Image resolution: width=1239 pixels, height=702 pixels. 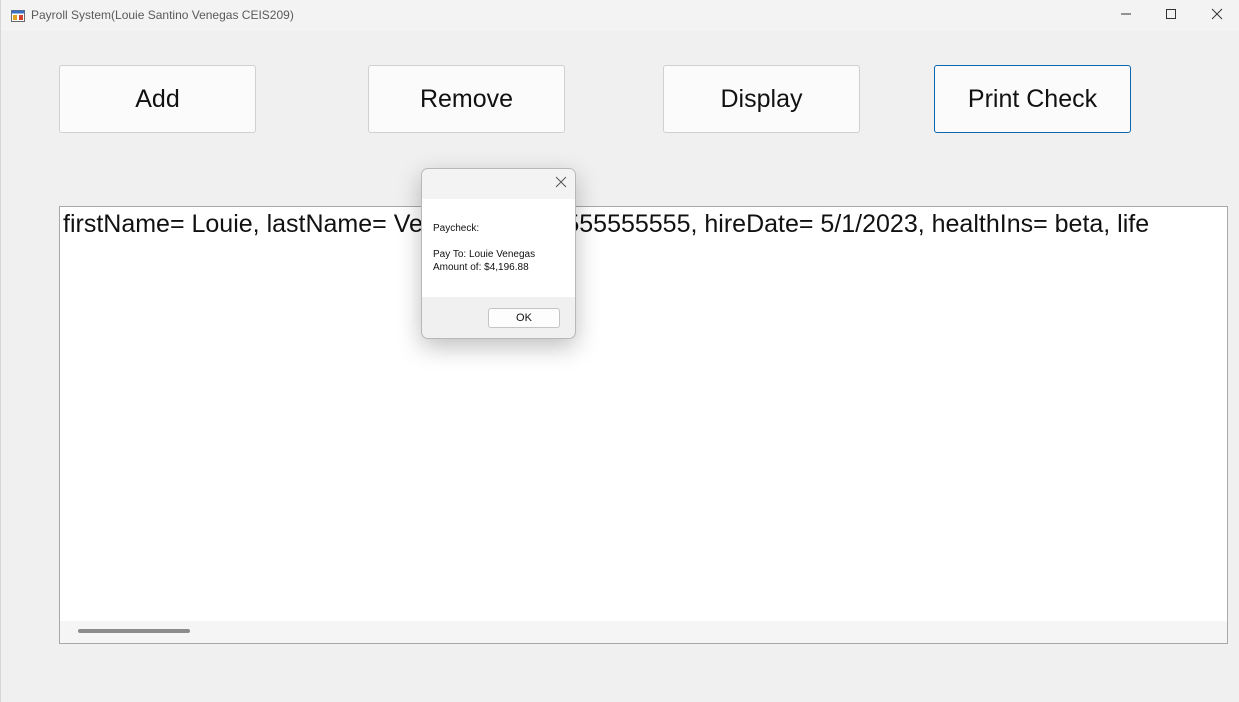 I want to click on dialog-close-button, so click(x=561, y=184).